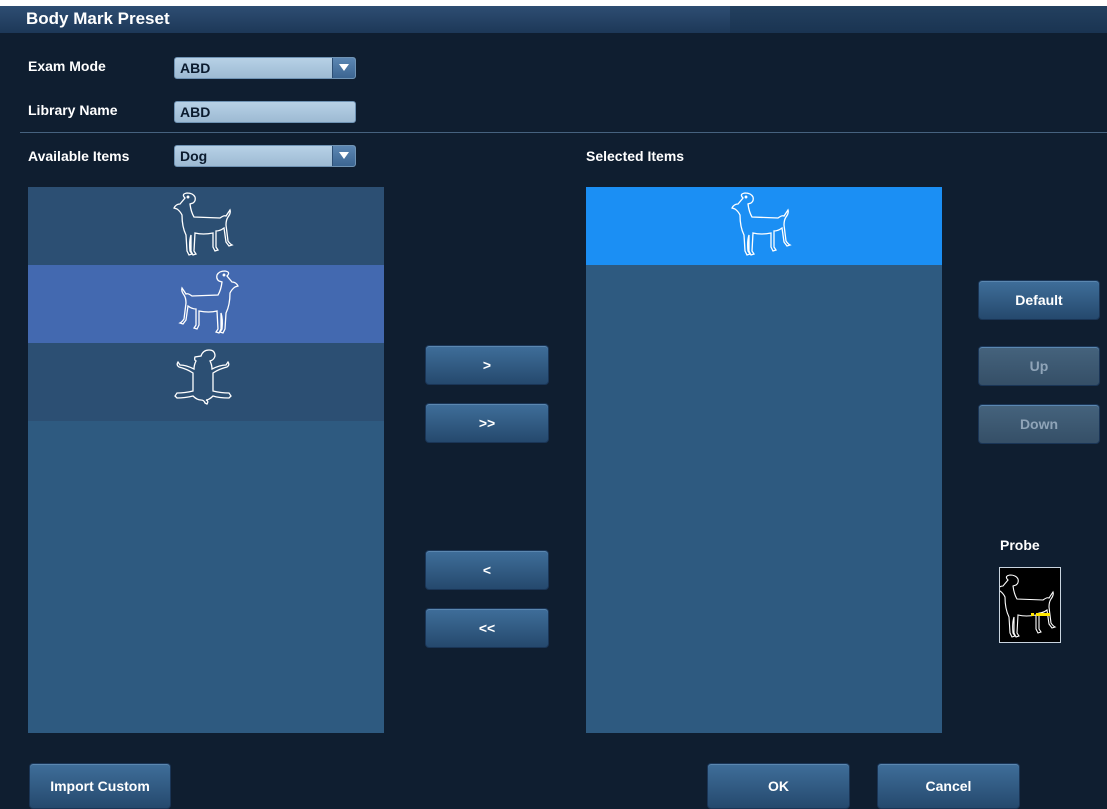 This screenshot has height=809, width=1107. I want to click on up-button: Up, so click(1039, 366).